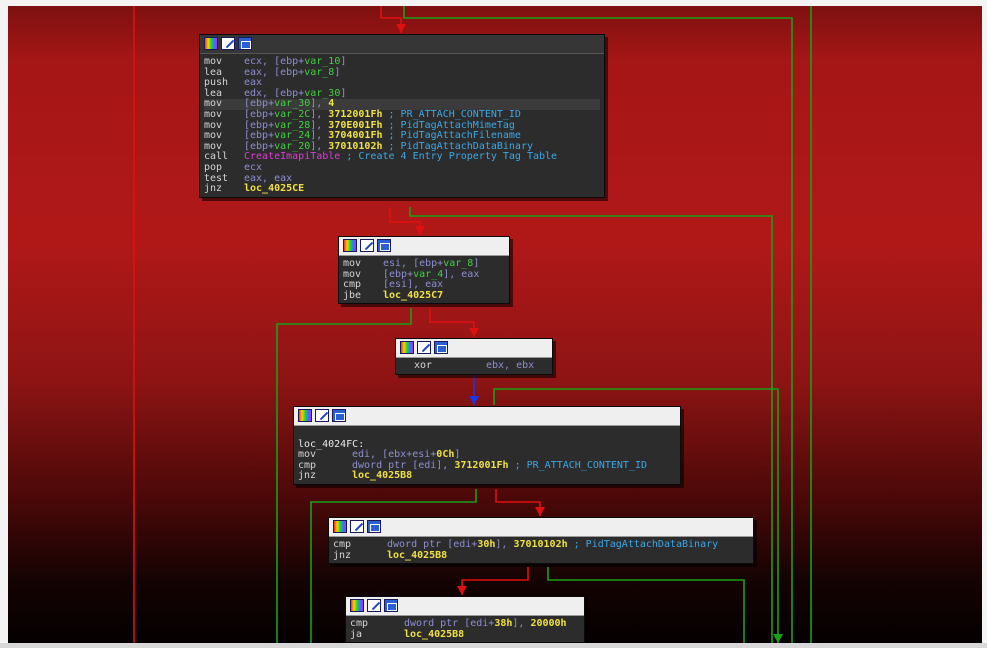 The width and height of the screenshot is (987, 648). I want to click on jump-target: loc_4025C7, so click(413, 295).